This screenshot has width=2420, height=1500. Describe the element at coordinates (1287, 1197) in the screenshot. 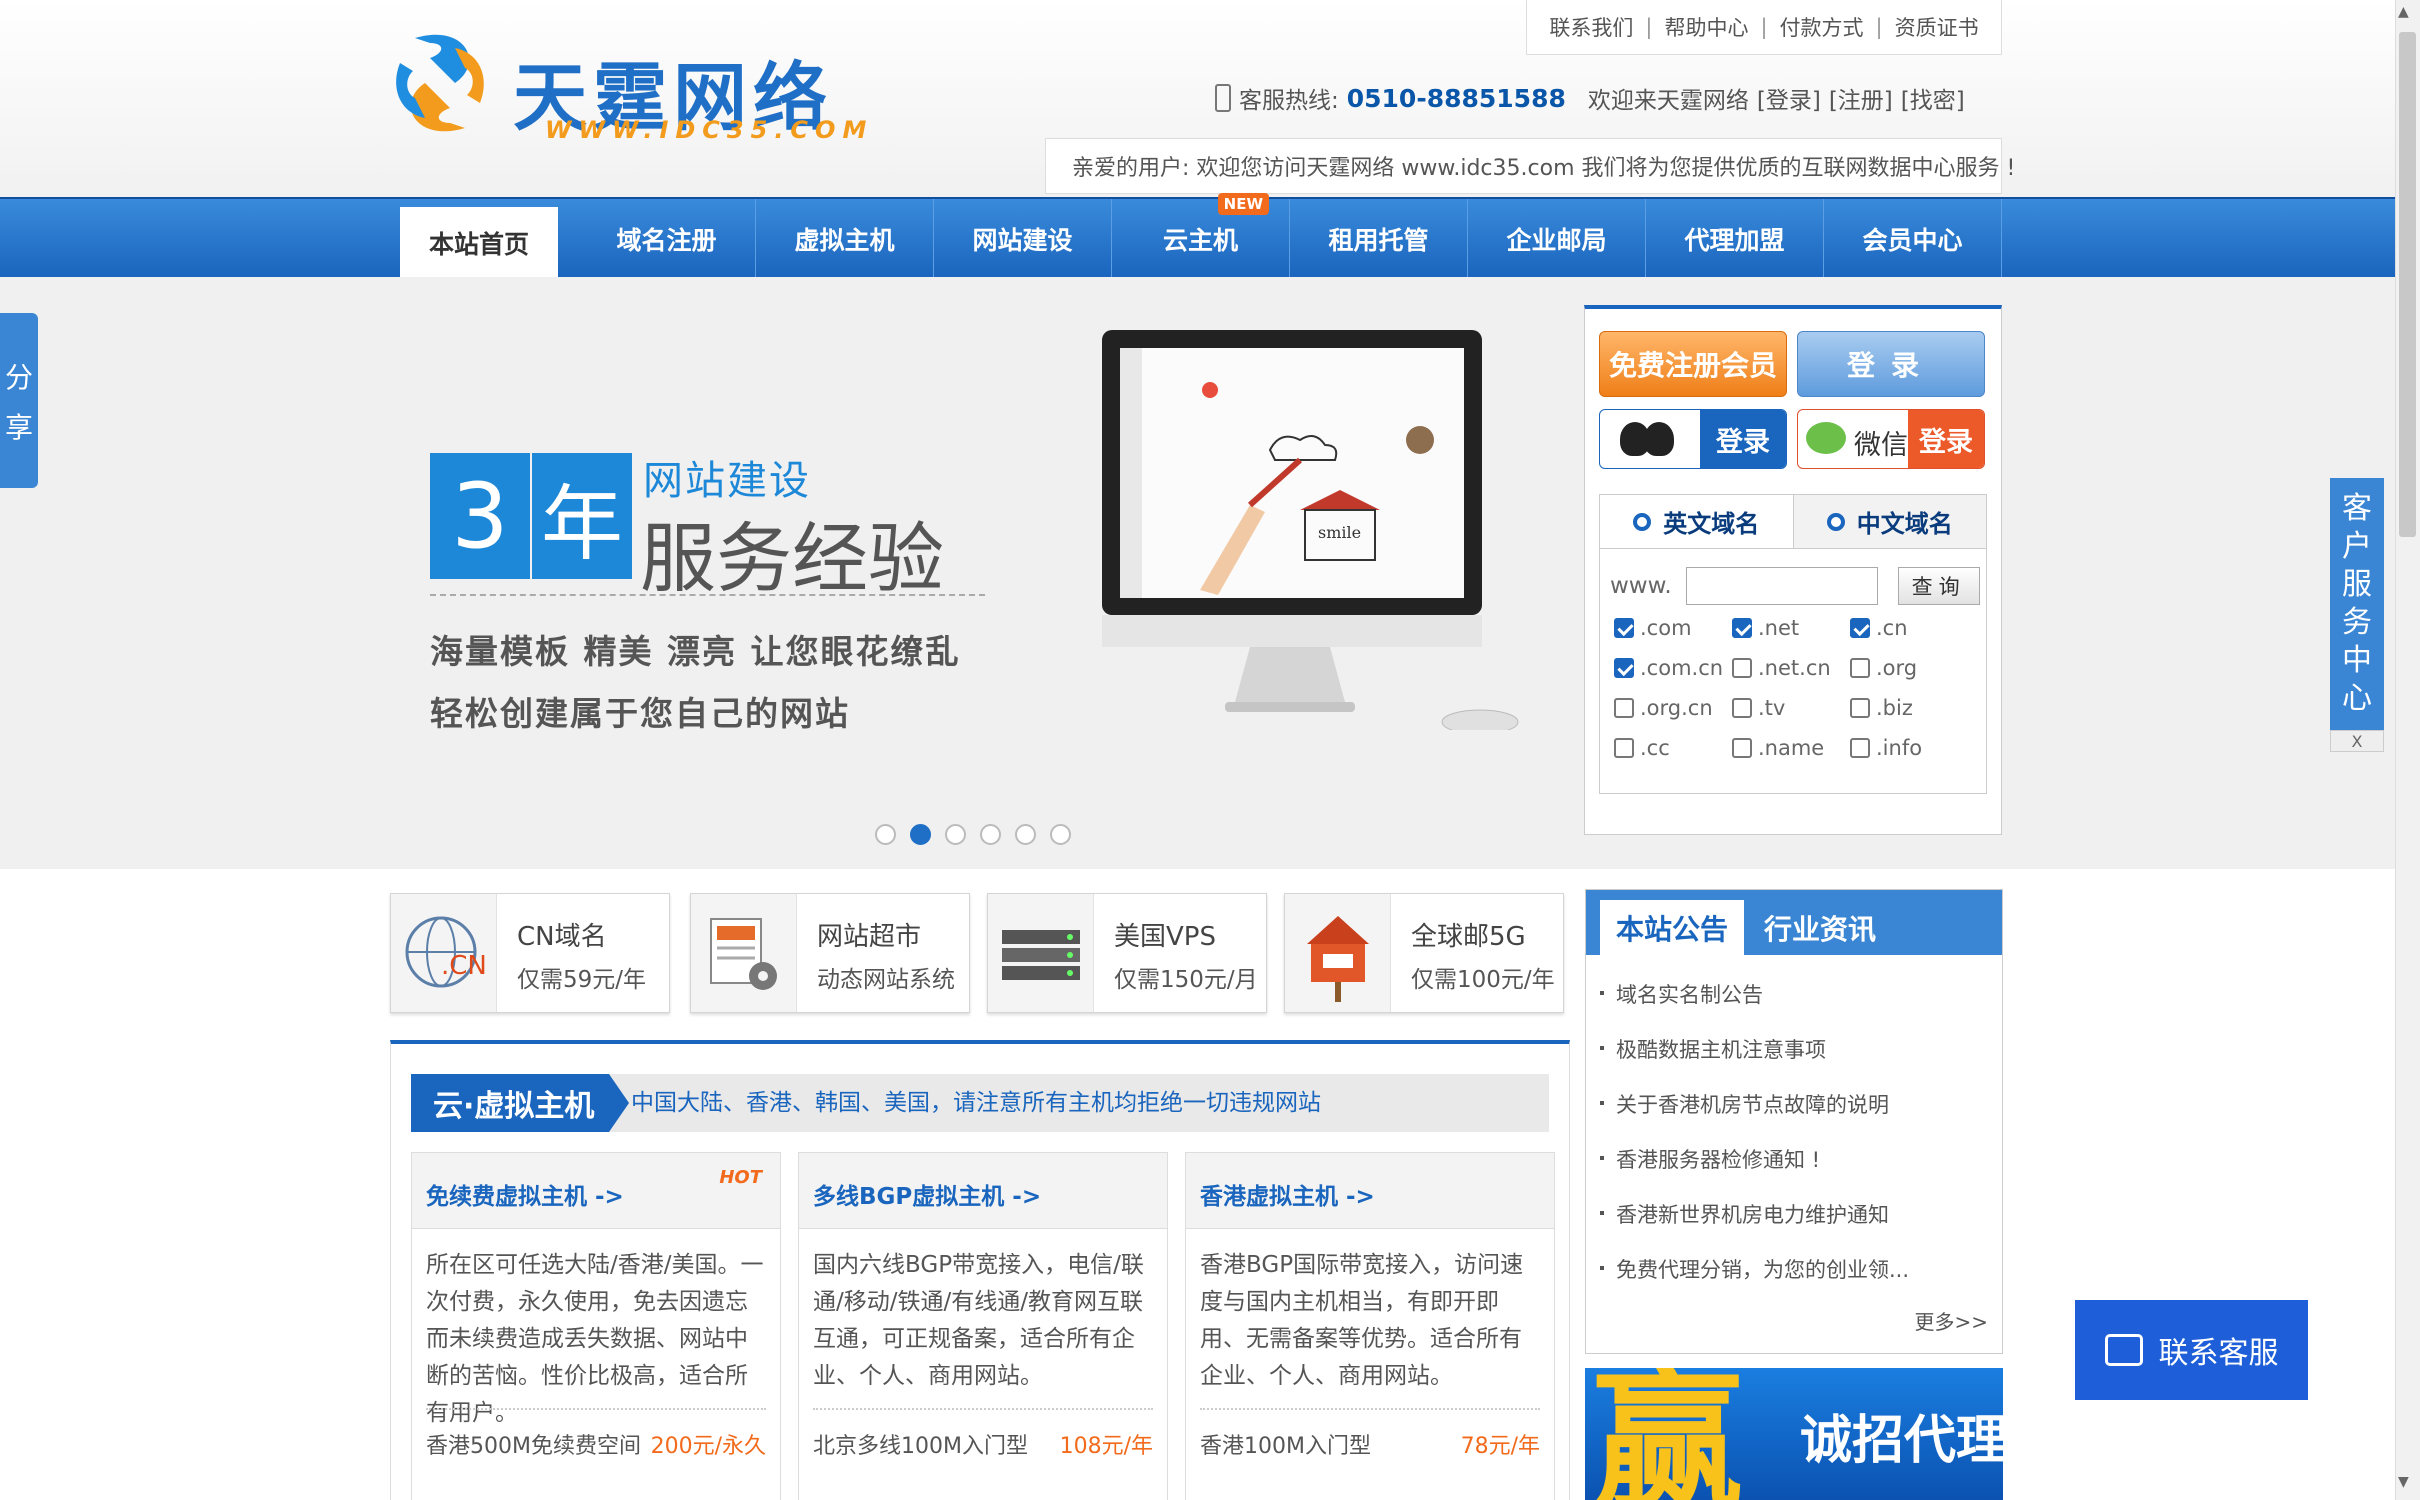

I see `hosting-card-title: 香港虚拟主机 ->` at that location.